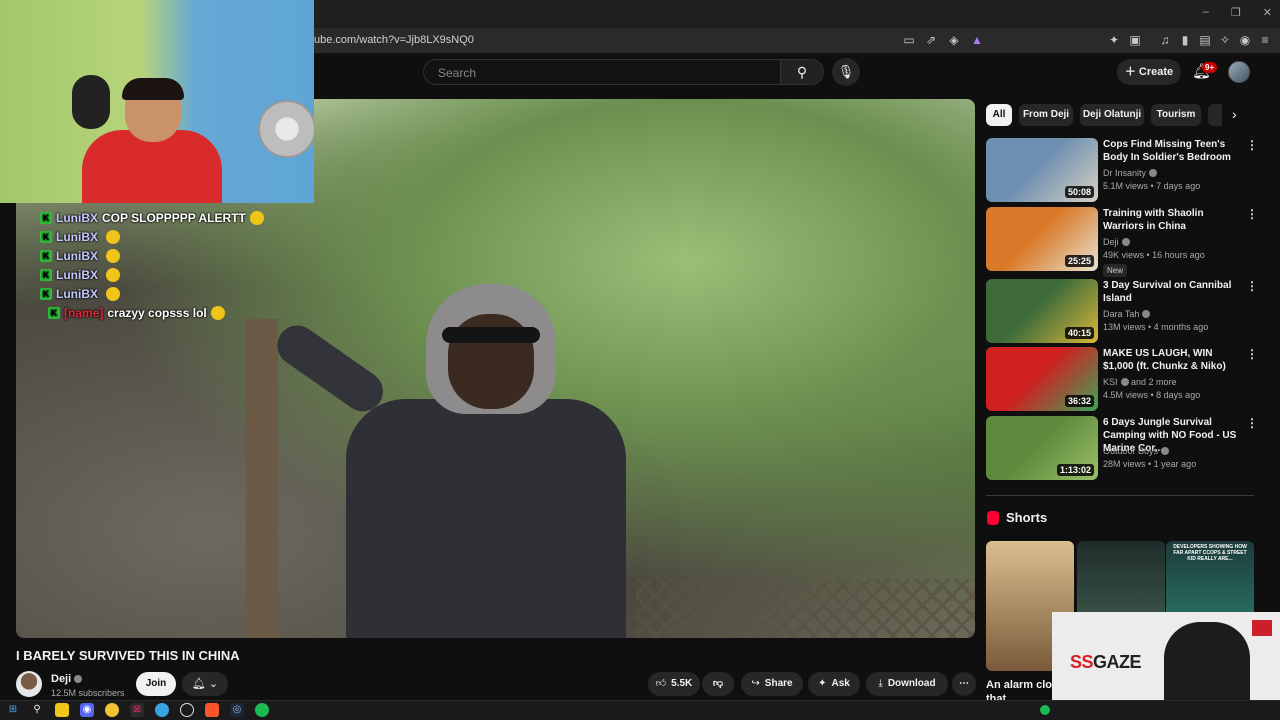 The image size is (1280, 720). I want to click on video-rope-bridge, so click(805, 608).